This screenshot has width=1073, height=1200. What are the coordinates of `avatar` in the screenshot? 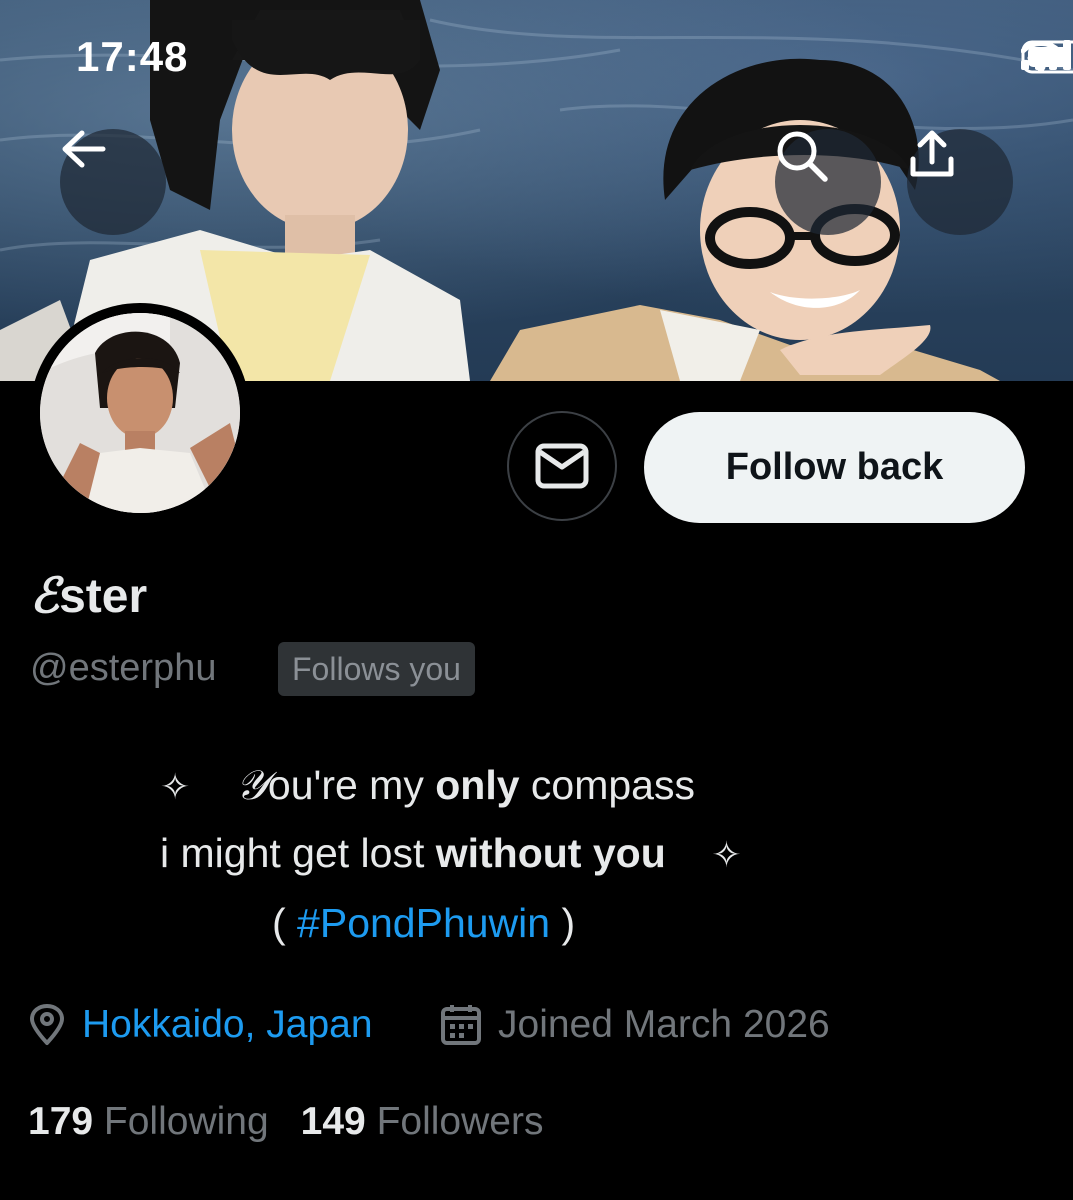 It's located at (140, 413).